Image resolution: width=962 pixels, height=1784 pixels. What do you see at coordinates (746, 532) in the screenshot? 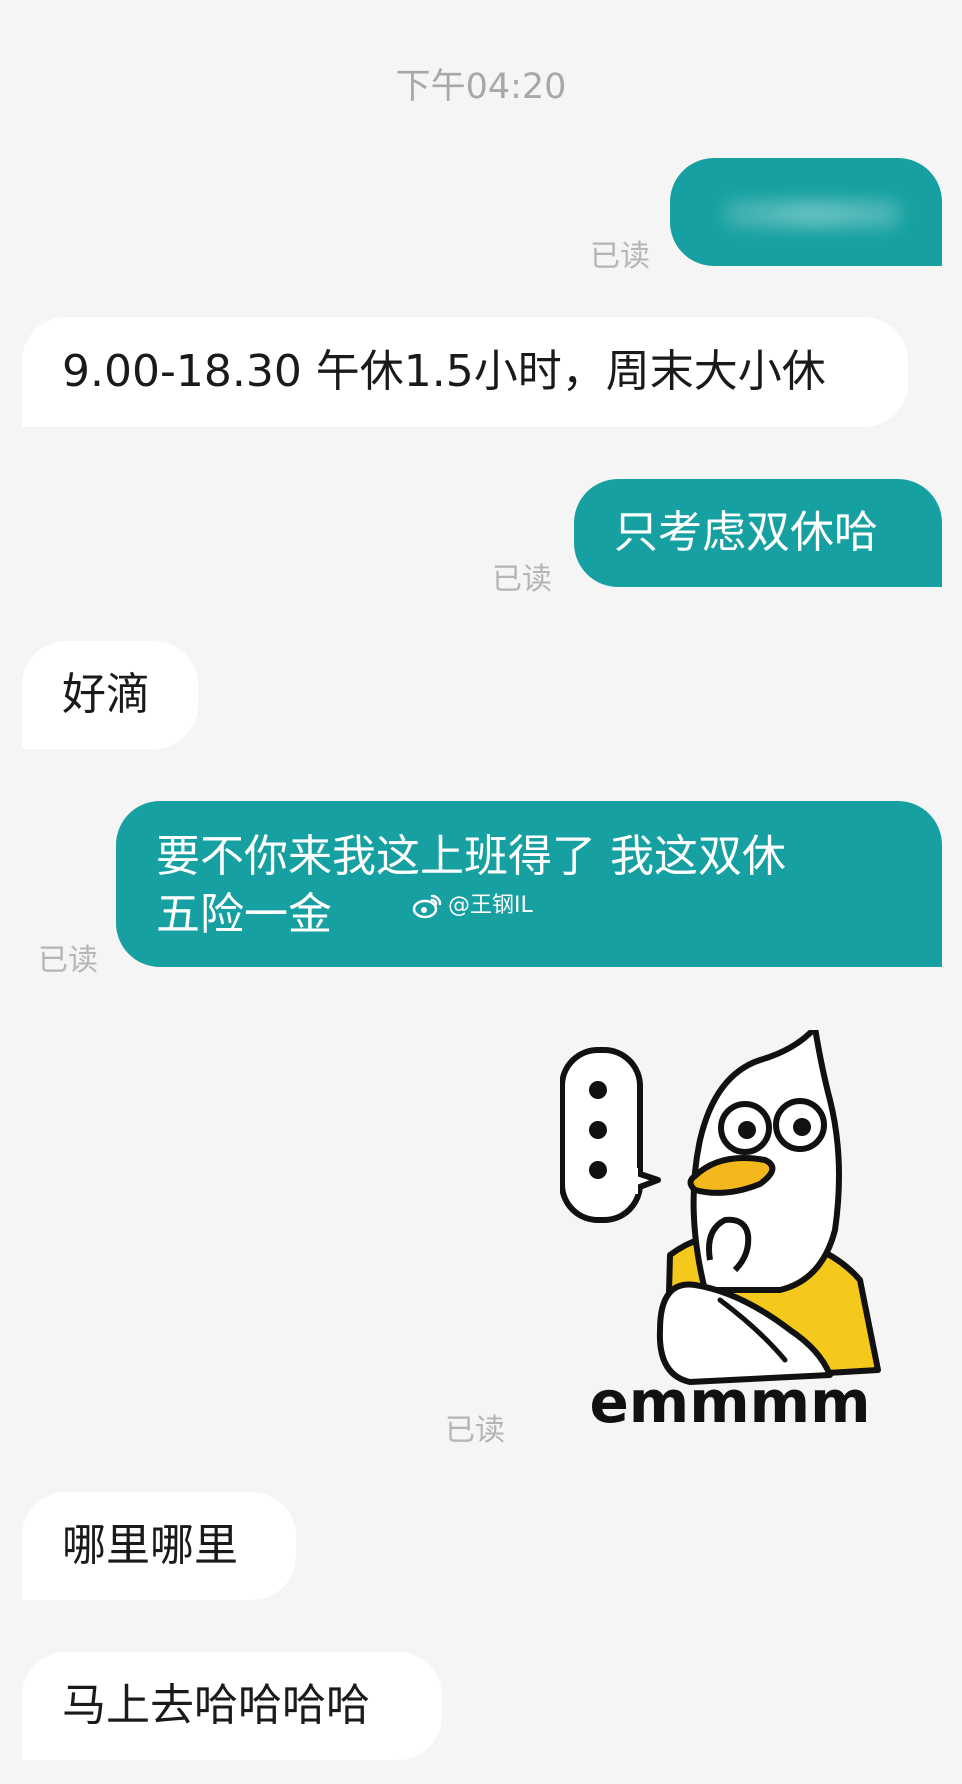
I see `message-text: 只考虑双休哈` at bounding box center [746, 532].